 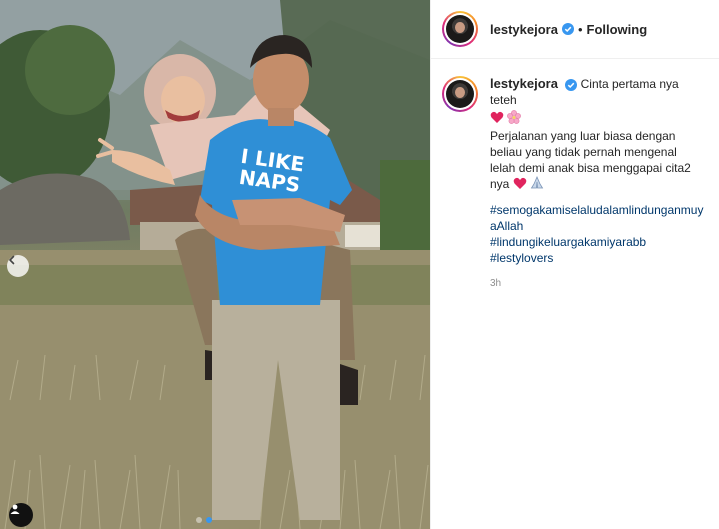 I want to click on hashtag-link: #lindungikeluargakamiyarabb, so click(x=597, y=242).